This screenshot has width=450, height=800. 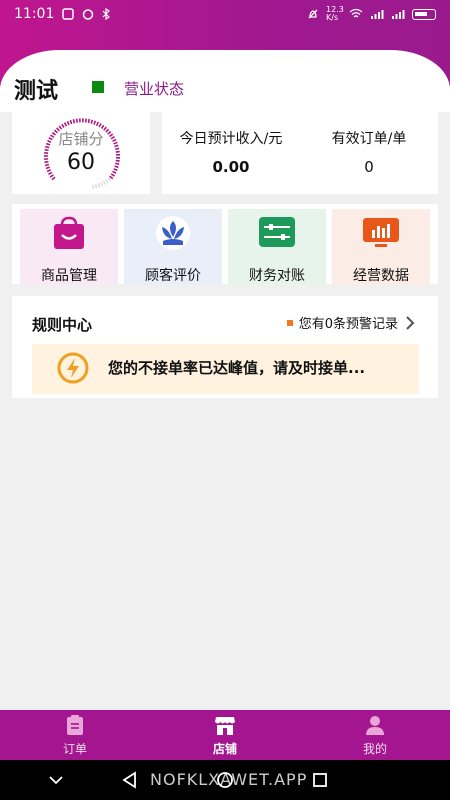 I want to click on menu-customer-reviews: 顾客评价, so click(x=173, y=247).